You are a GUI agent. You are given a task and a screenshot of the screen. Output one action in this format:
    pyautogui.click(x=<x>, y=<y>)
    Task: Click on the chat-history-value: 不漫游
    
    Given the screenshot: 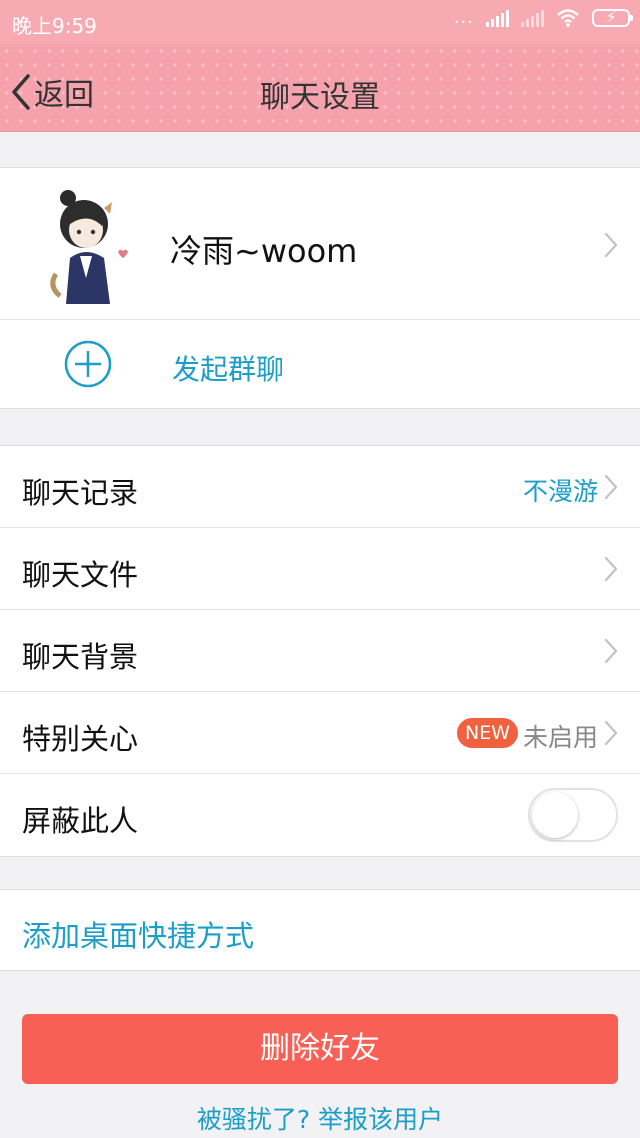 What is the action you would take?
    pyautogui.click(x=560, y=491)
    